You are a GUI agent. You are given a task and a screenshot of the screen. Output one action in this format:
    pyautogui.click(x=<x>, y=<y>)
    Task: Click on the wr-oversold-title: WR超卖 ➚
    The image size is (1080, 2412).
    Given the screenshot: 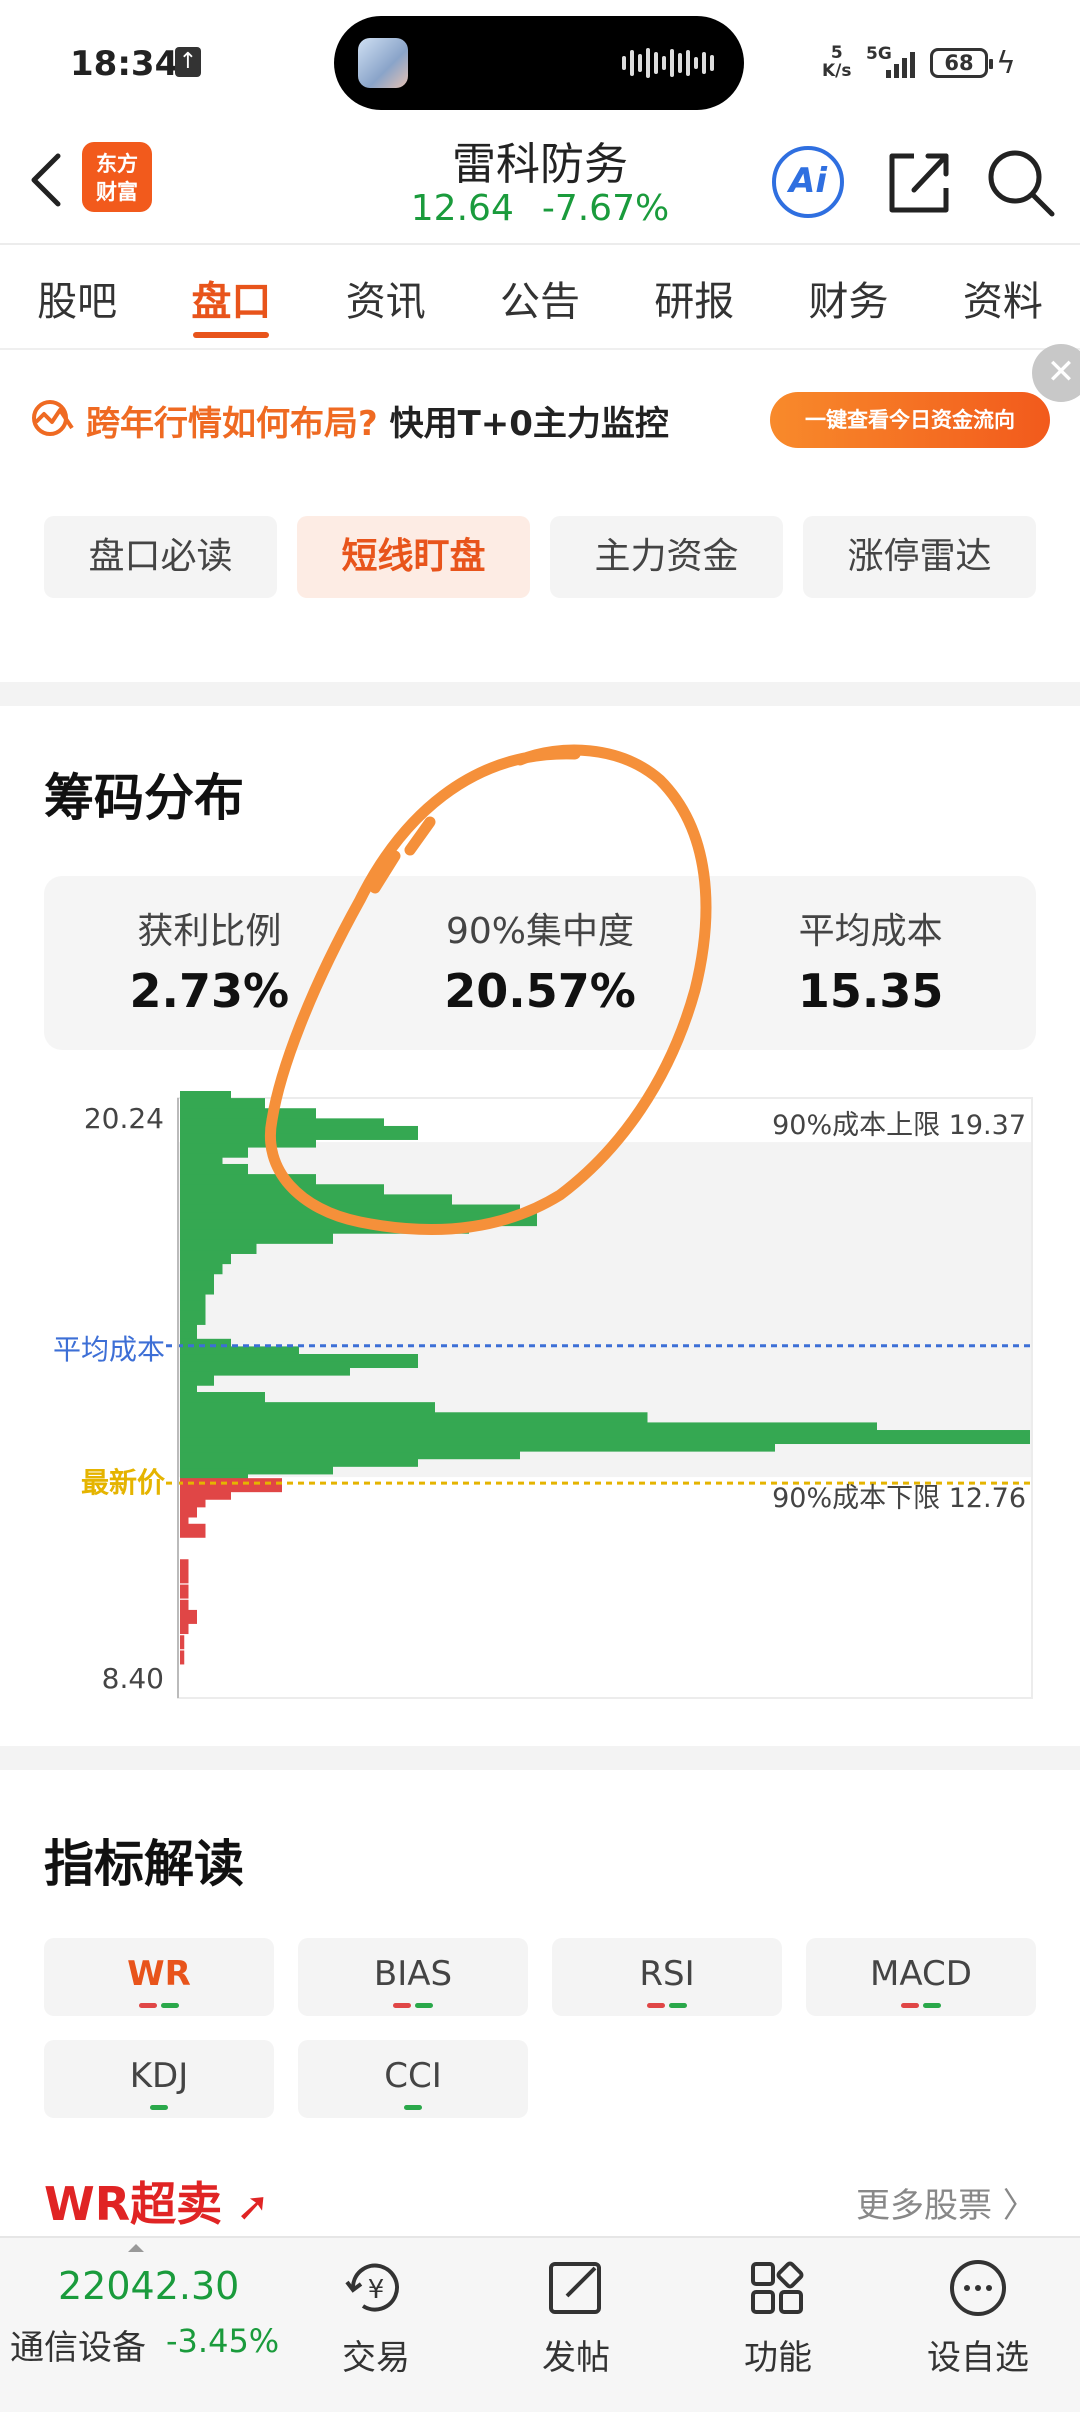 What is the action you would take?
    pyautogui.click(x=157, y=2204)
    